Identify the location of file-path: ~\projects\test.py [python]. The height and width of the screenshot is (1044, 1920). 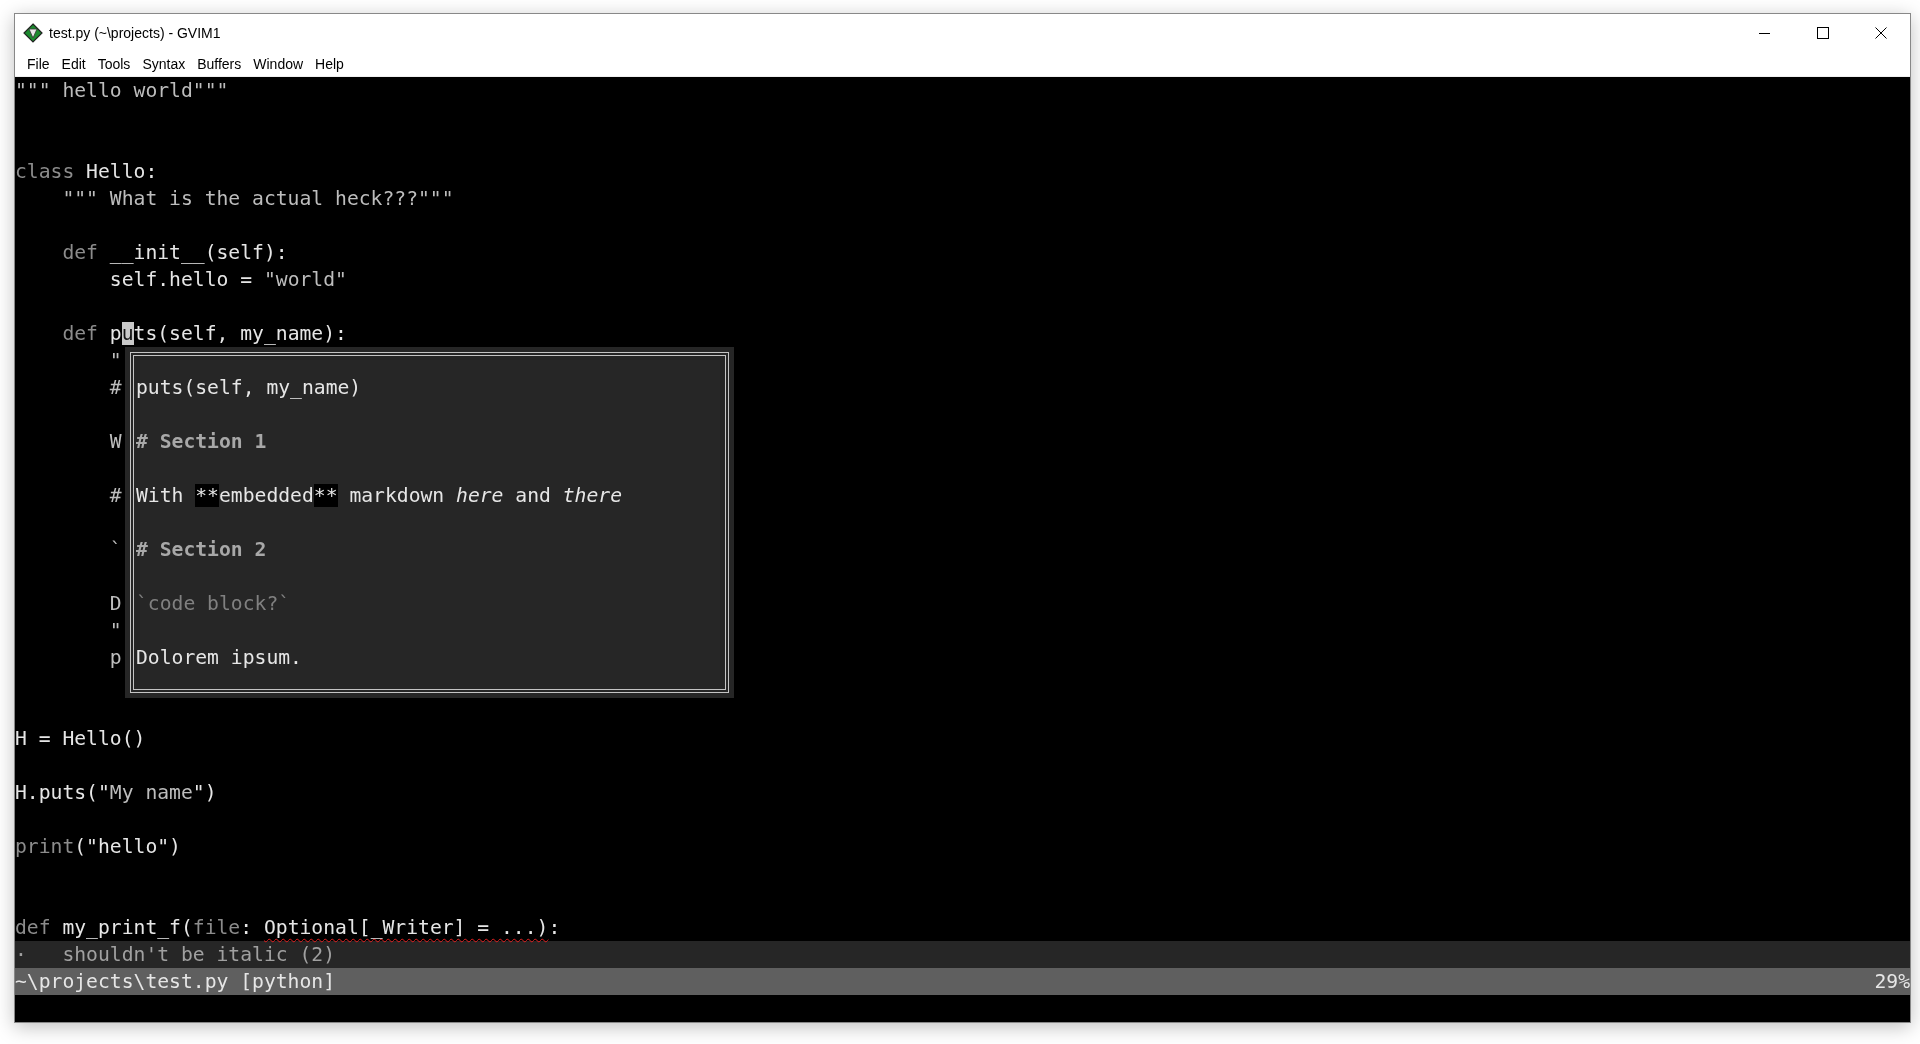
(175, 982).